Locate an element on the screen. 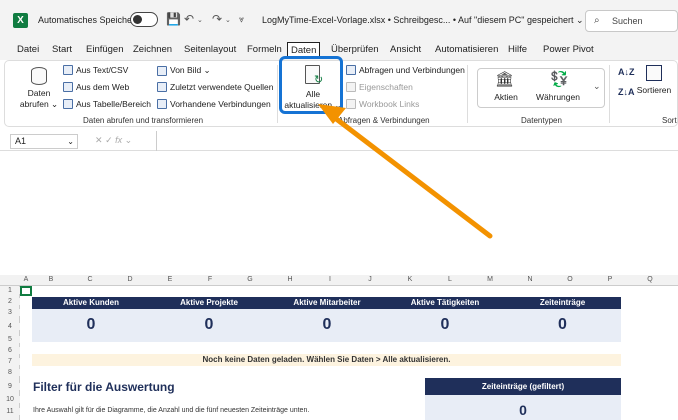 The height and width of the screenshot is (420, 678). cancel-icon: ✕ is located at coordinates (99, 140).